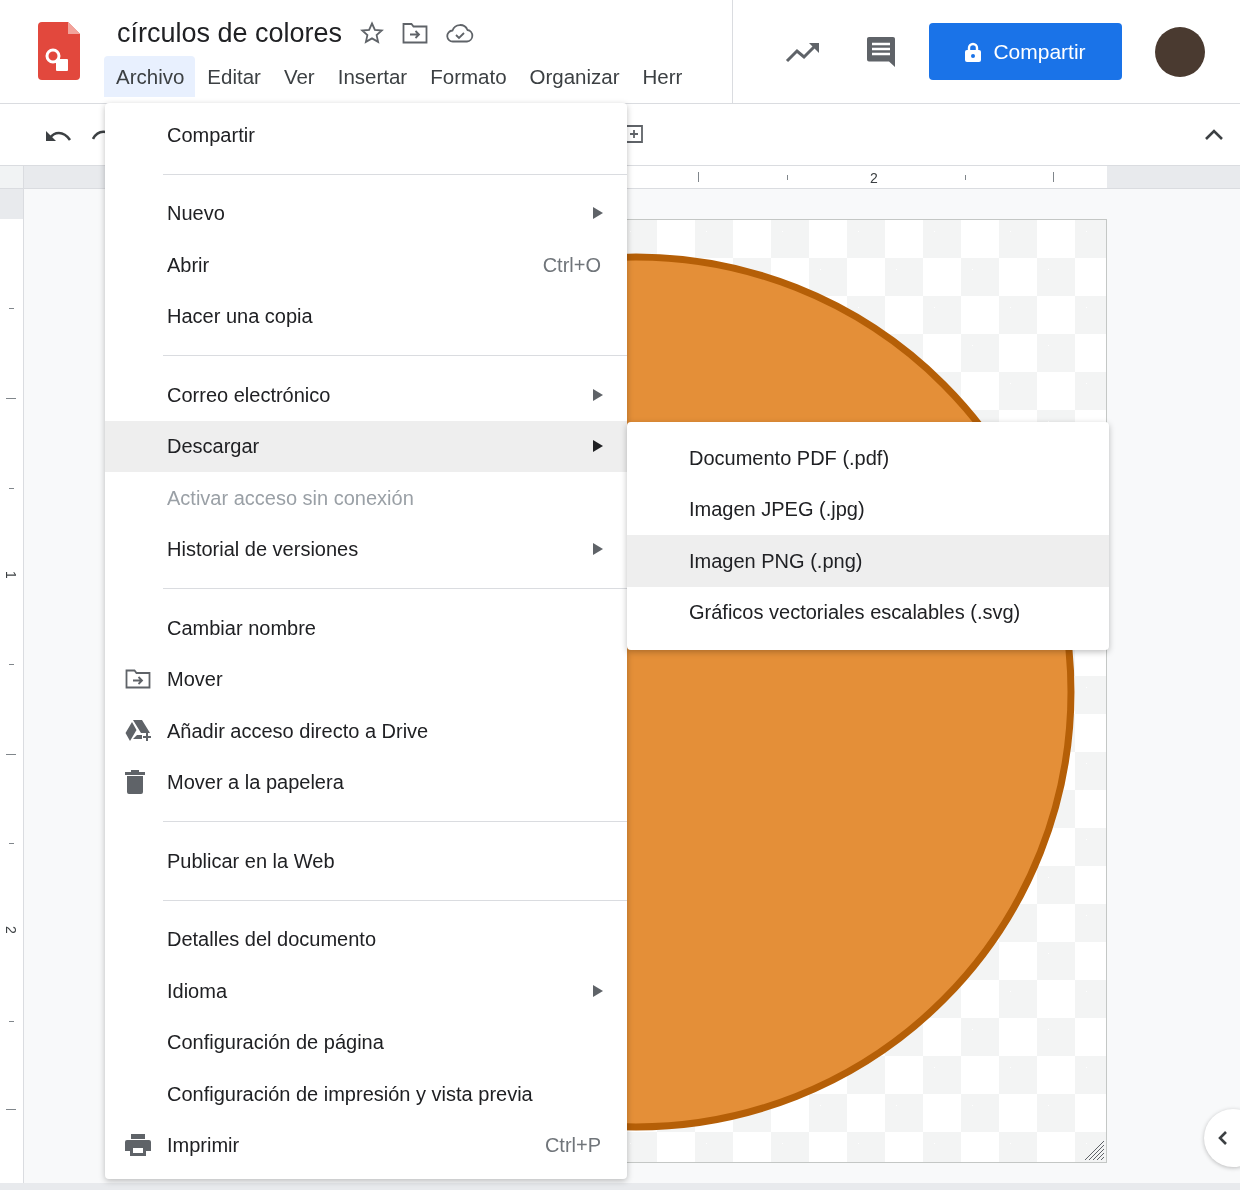 This screenshot has width=1240, height=1190. What do you see at coordinates (366, 395) in the screenshot?
I see `menu-item: Correo electrónico` at bounding box center [366, 395].